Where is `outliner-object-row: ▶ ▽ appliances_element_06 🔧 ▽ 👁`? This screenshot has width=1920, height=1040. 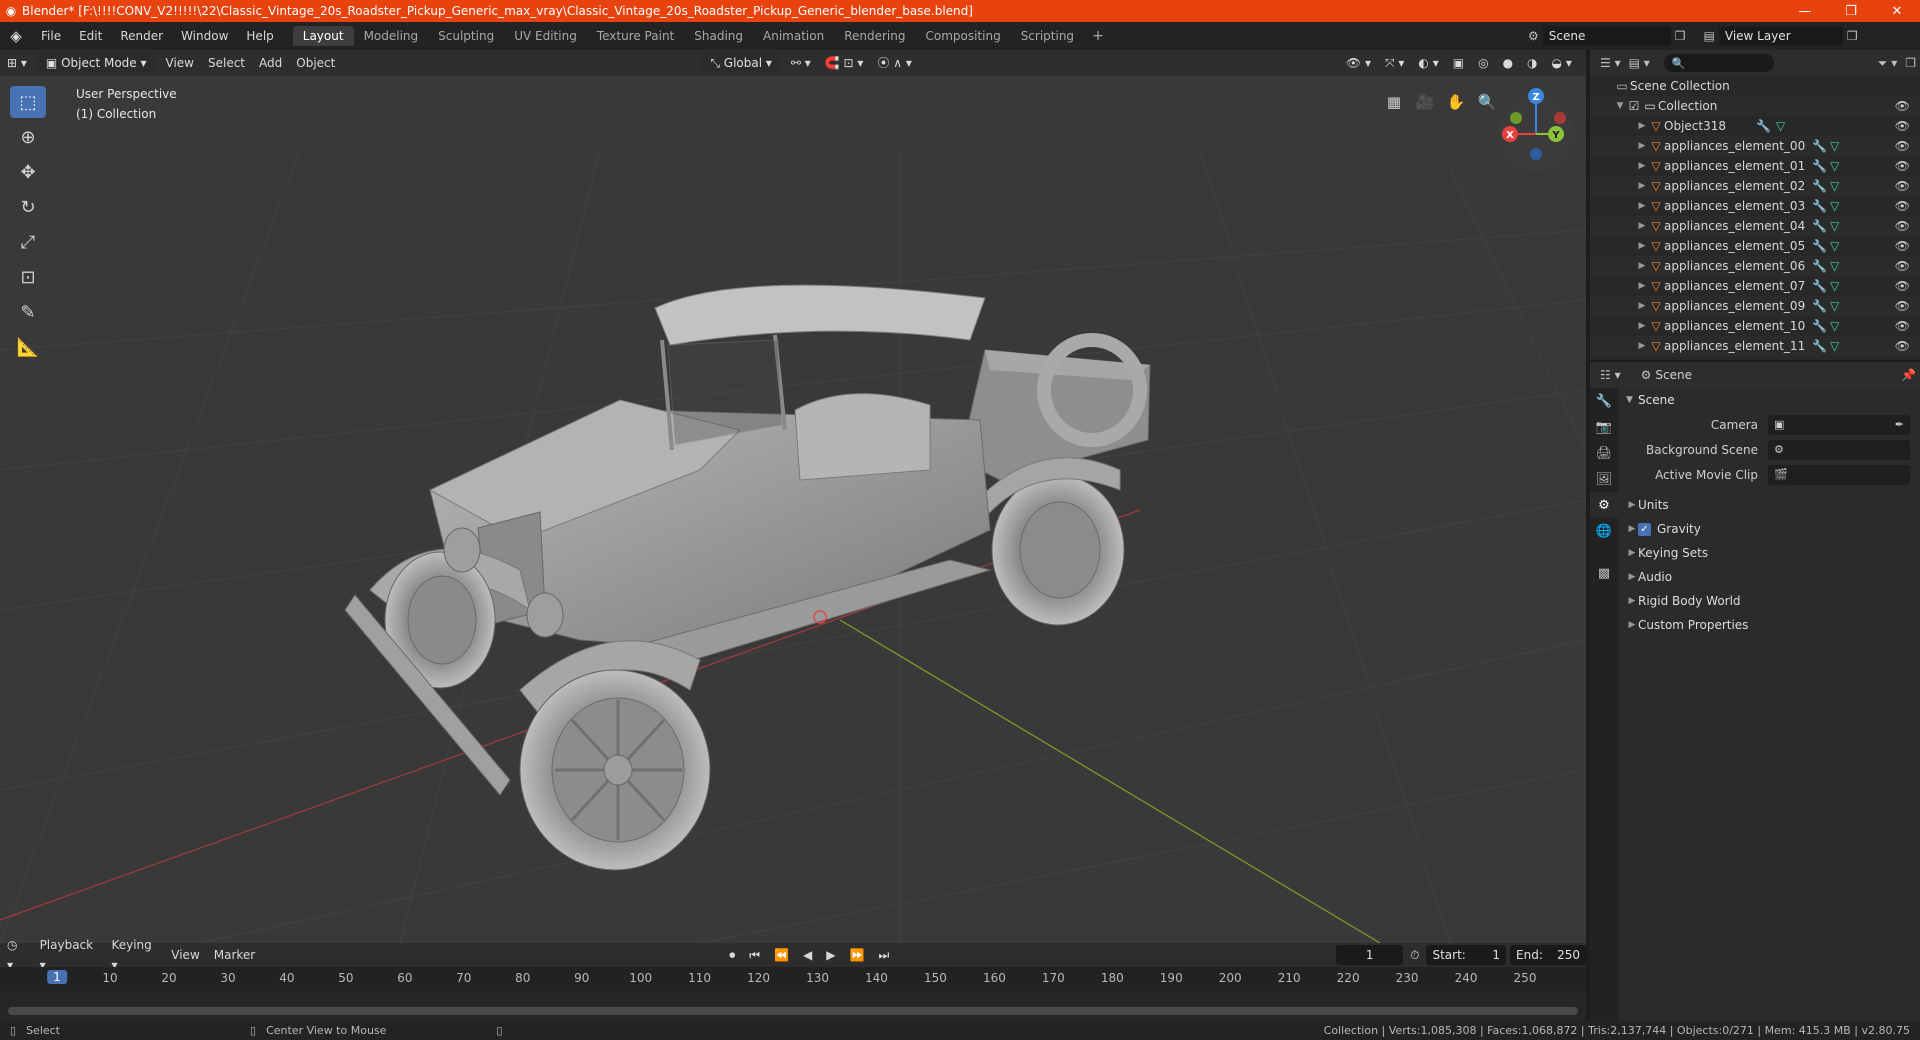 outliner-object-row: ▶ ▽ appliances_element_06 🔧 ▽ 👁 is located at coordinates (1755, 266).